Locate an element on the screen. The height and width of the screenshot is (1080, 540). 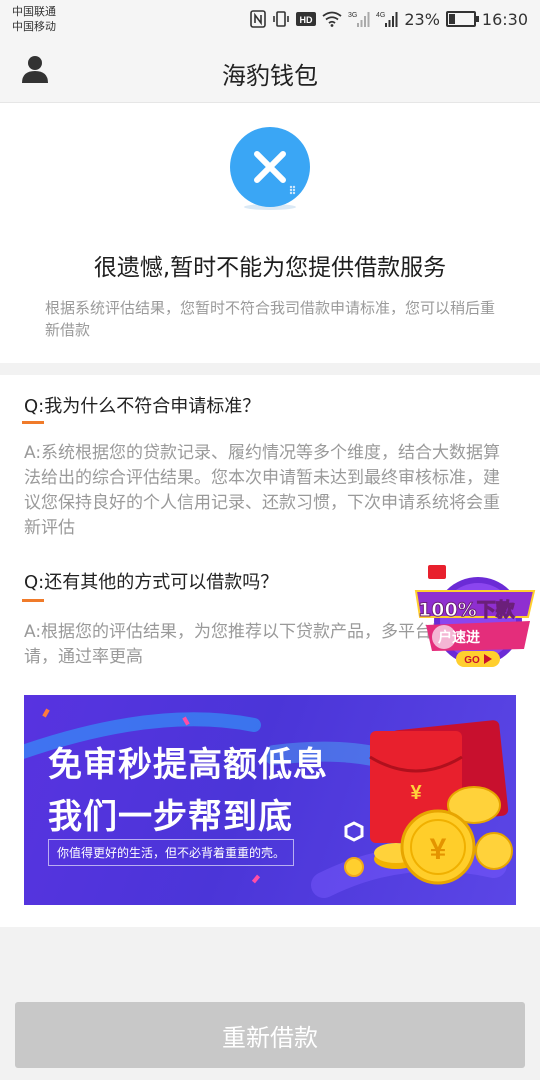
download-promo-badge: GO 100%下款 户速进 is located at coordinates (475, 621).